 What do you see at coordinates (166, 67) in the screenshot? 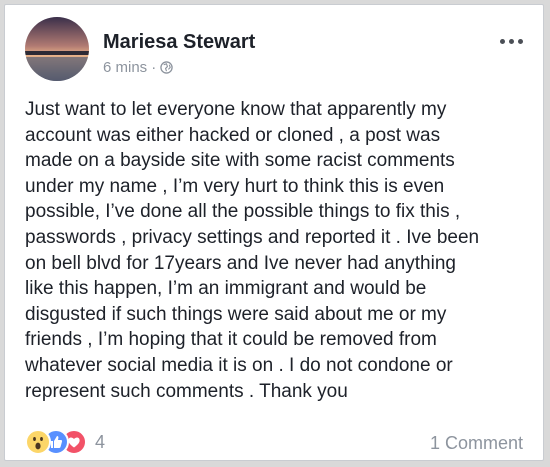
I see `globe-icon` at bounding box center [166, 67].